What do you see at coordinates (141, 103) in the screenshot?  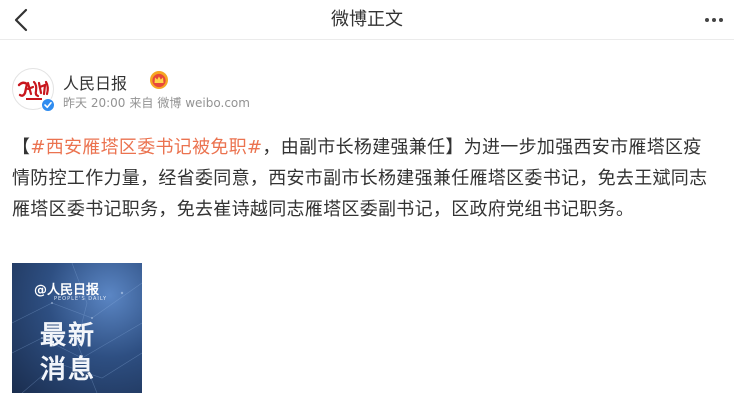 I see `source-prefix: 来自` at bounding box center [141, 103].